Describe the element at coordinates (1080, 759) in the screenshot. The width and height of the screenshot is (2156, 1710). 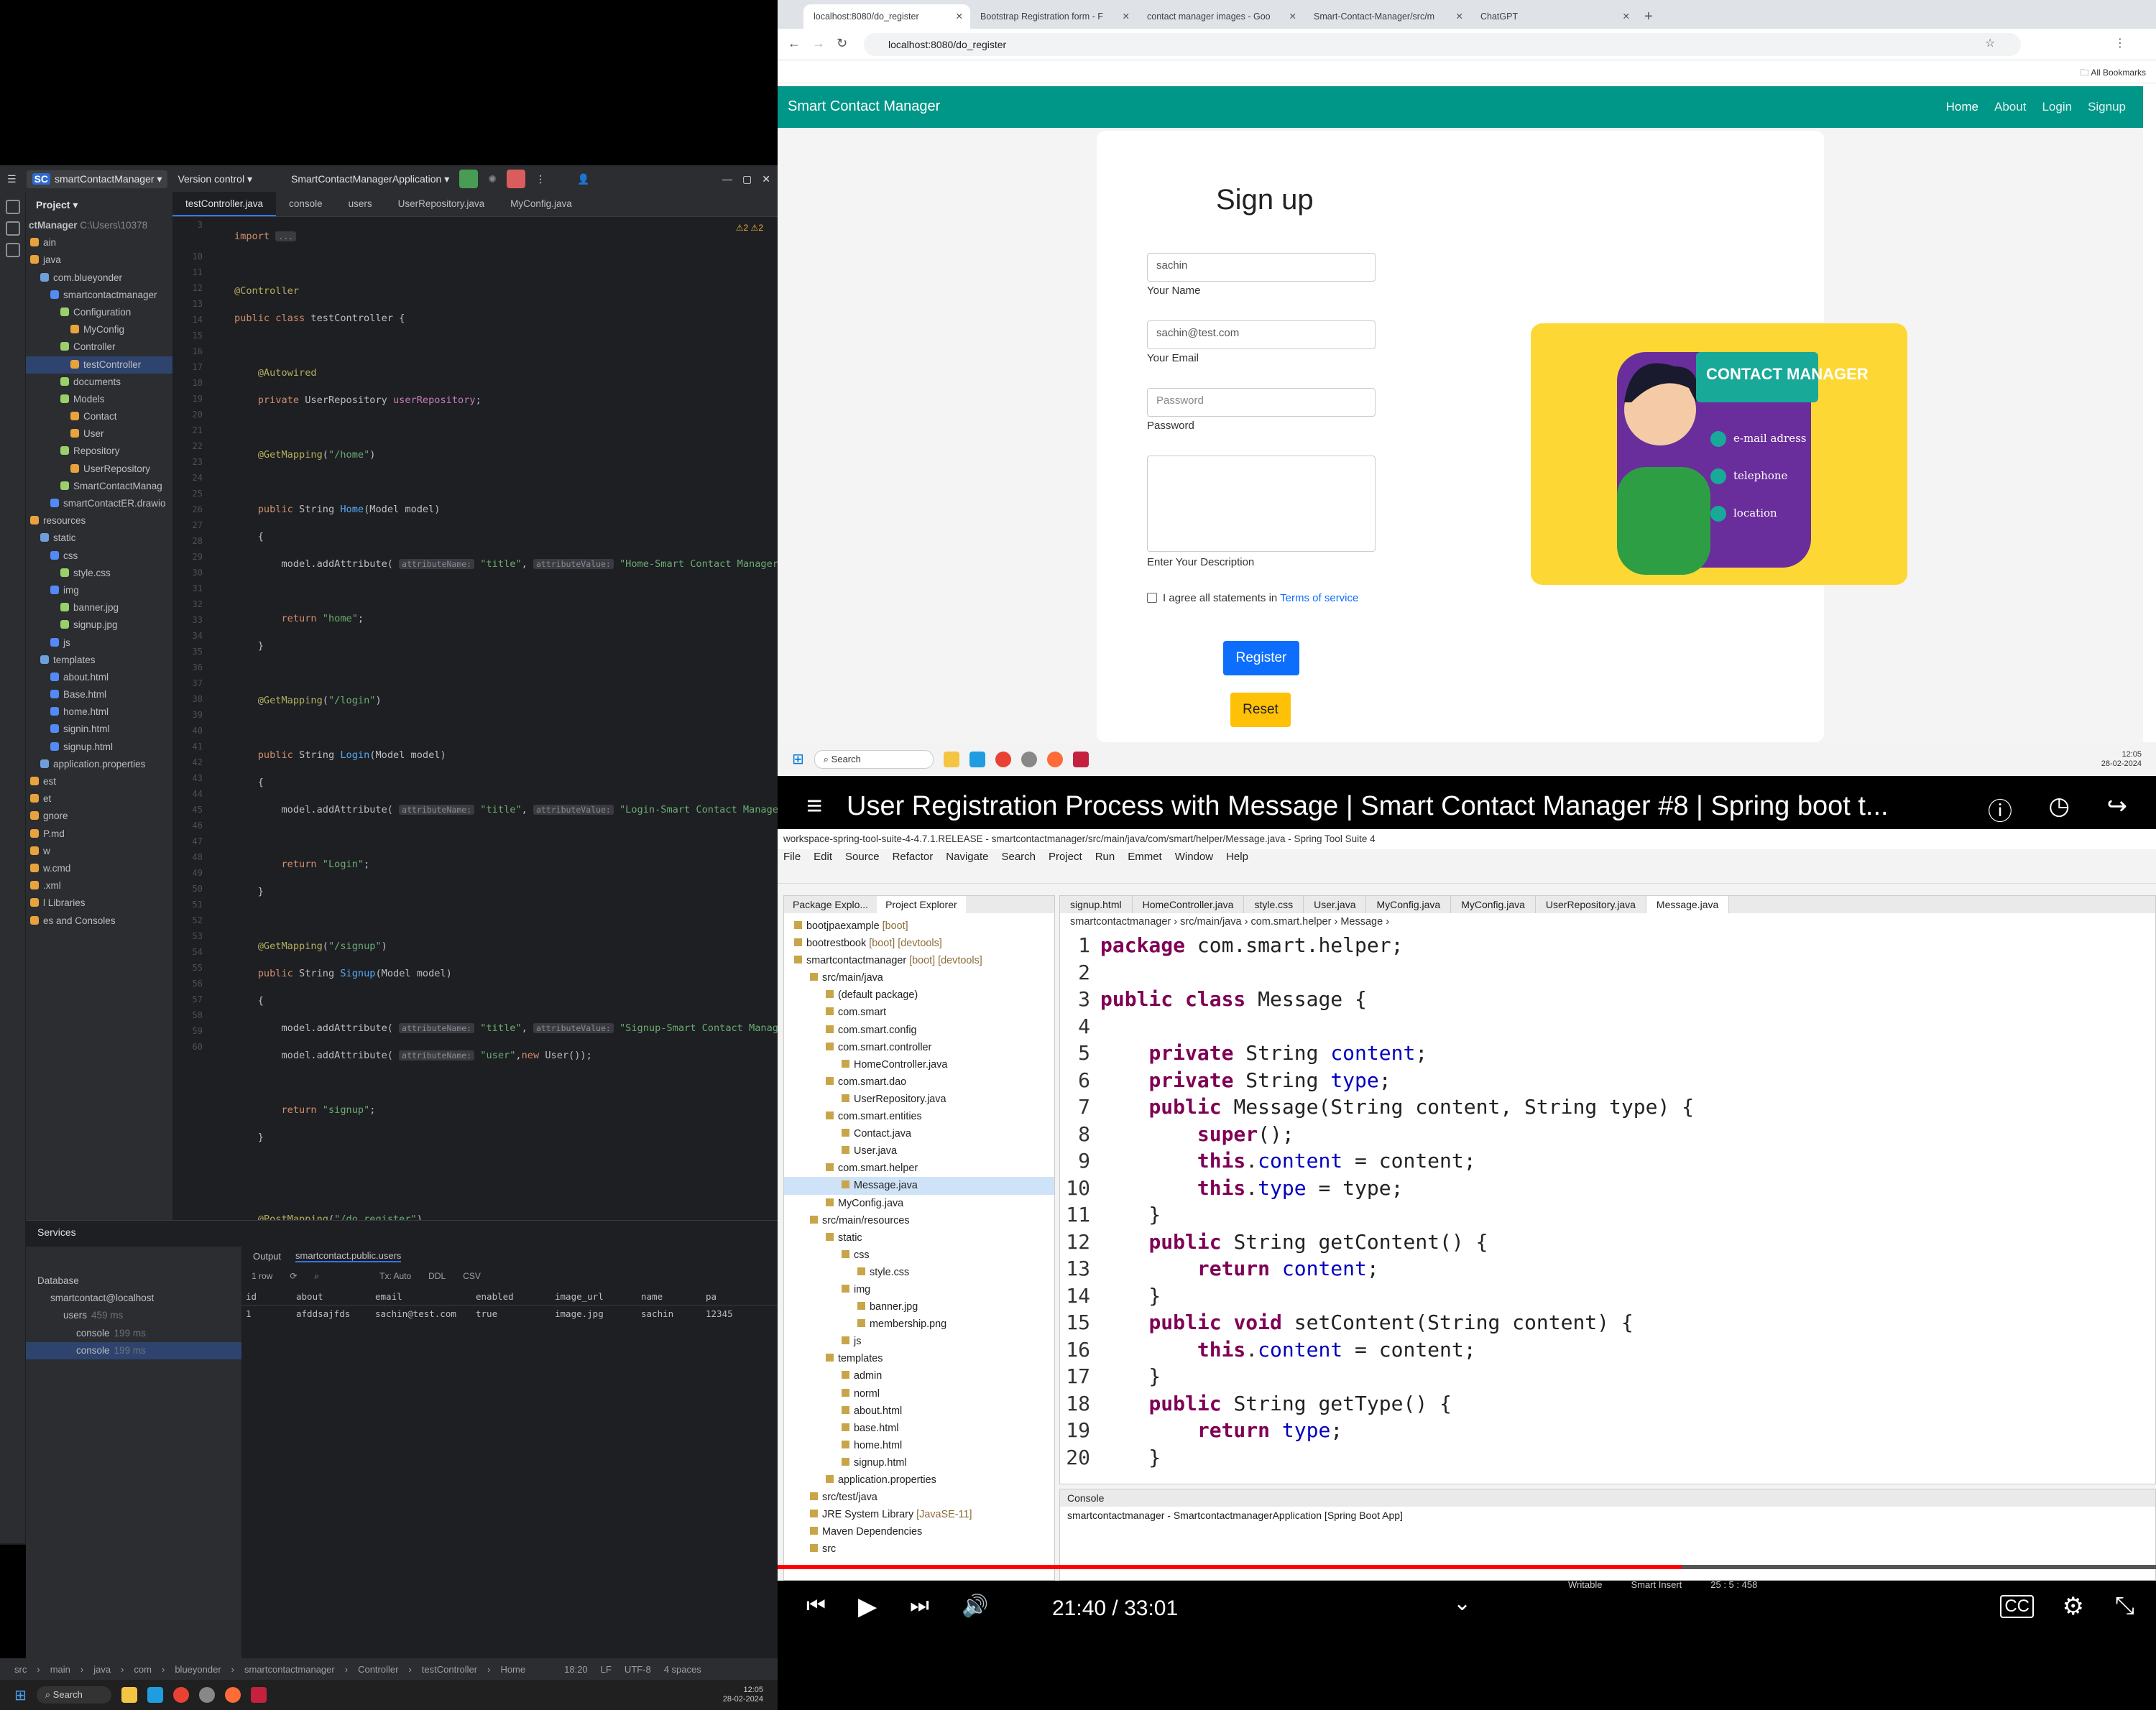
I see `intellij-icon` at that location.